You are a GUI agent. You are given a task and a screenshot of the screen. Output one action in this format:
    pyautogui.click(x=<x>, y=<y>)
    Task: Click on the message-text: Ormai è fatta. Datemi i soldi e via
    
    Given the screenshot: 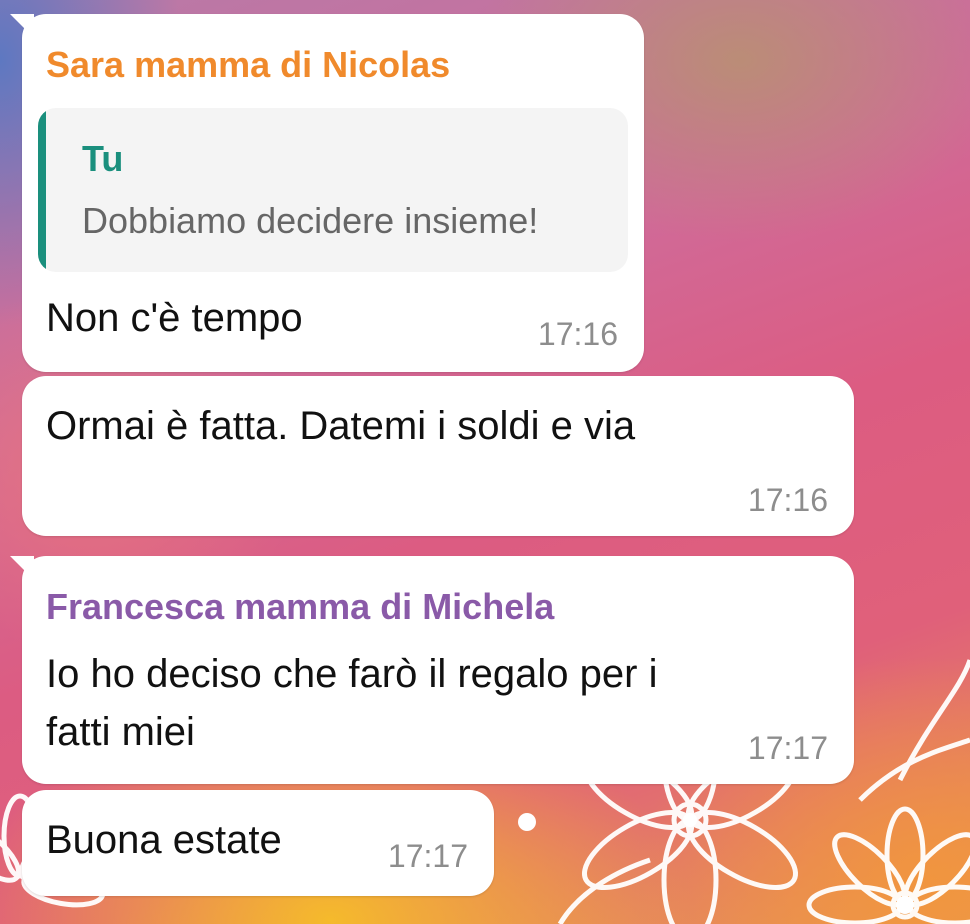 What is the action you would take?
    pyautogui.click(x=341, y=426)
    